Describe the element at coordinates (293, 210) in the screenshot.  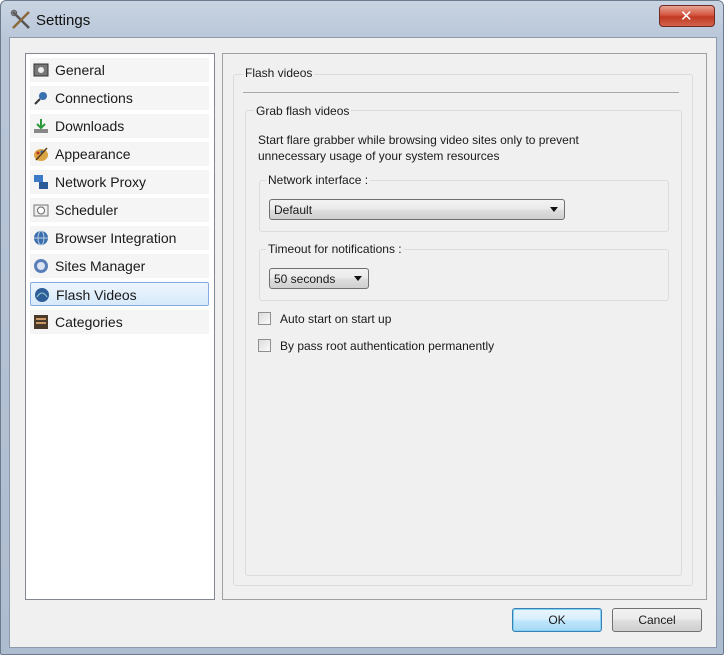
I see `network-interface-value: Default` at that location.